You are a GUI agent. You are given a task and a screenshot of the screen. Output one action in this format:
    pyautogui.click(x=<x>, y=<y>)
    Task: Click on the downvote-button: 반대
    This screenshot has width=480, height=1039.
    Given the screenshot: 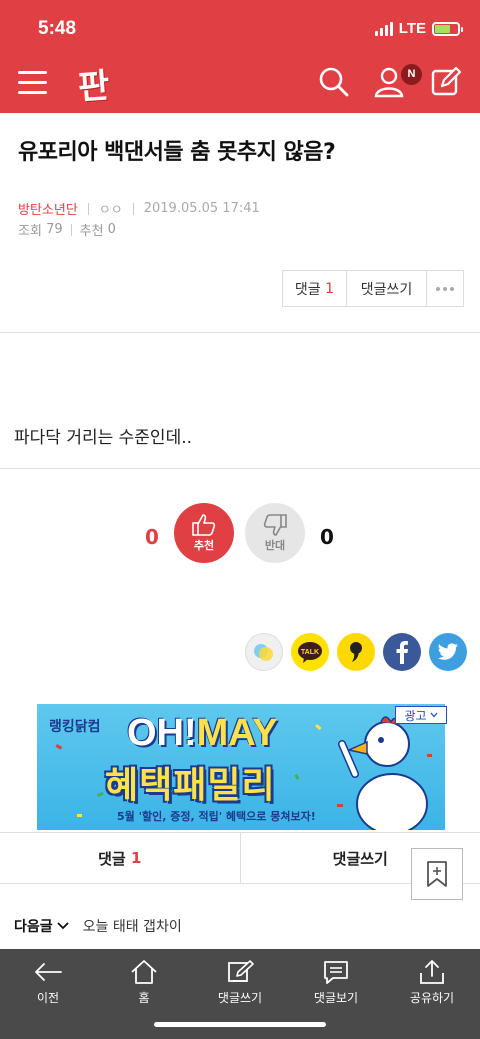 What is the action you would take?
    pyautogui.click(x=275, y=533)
    